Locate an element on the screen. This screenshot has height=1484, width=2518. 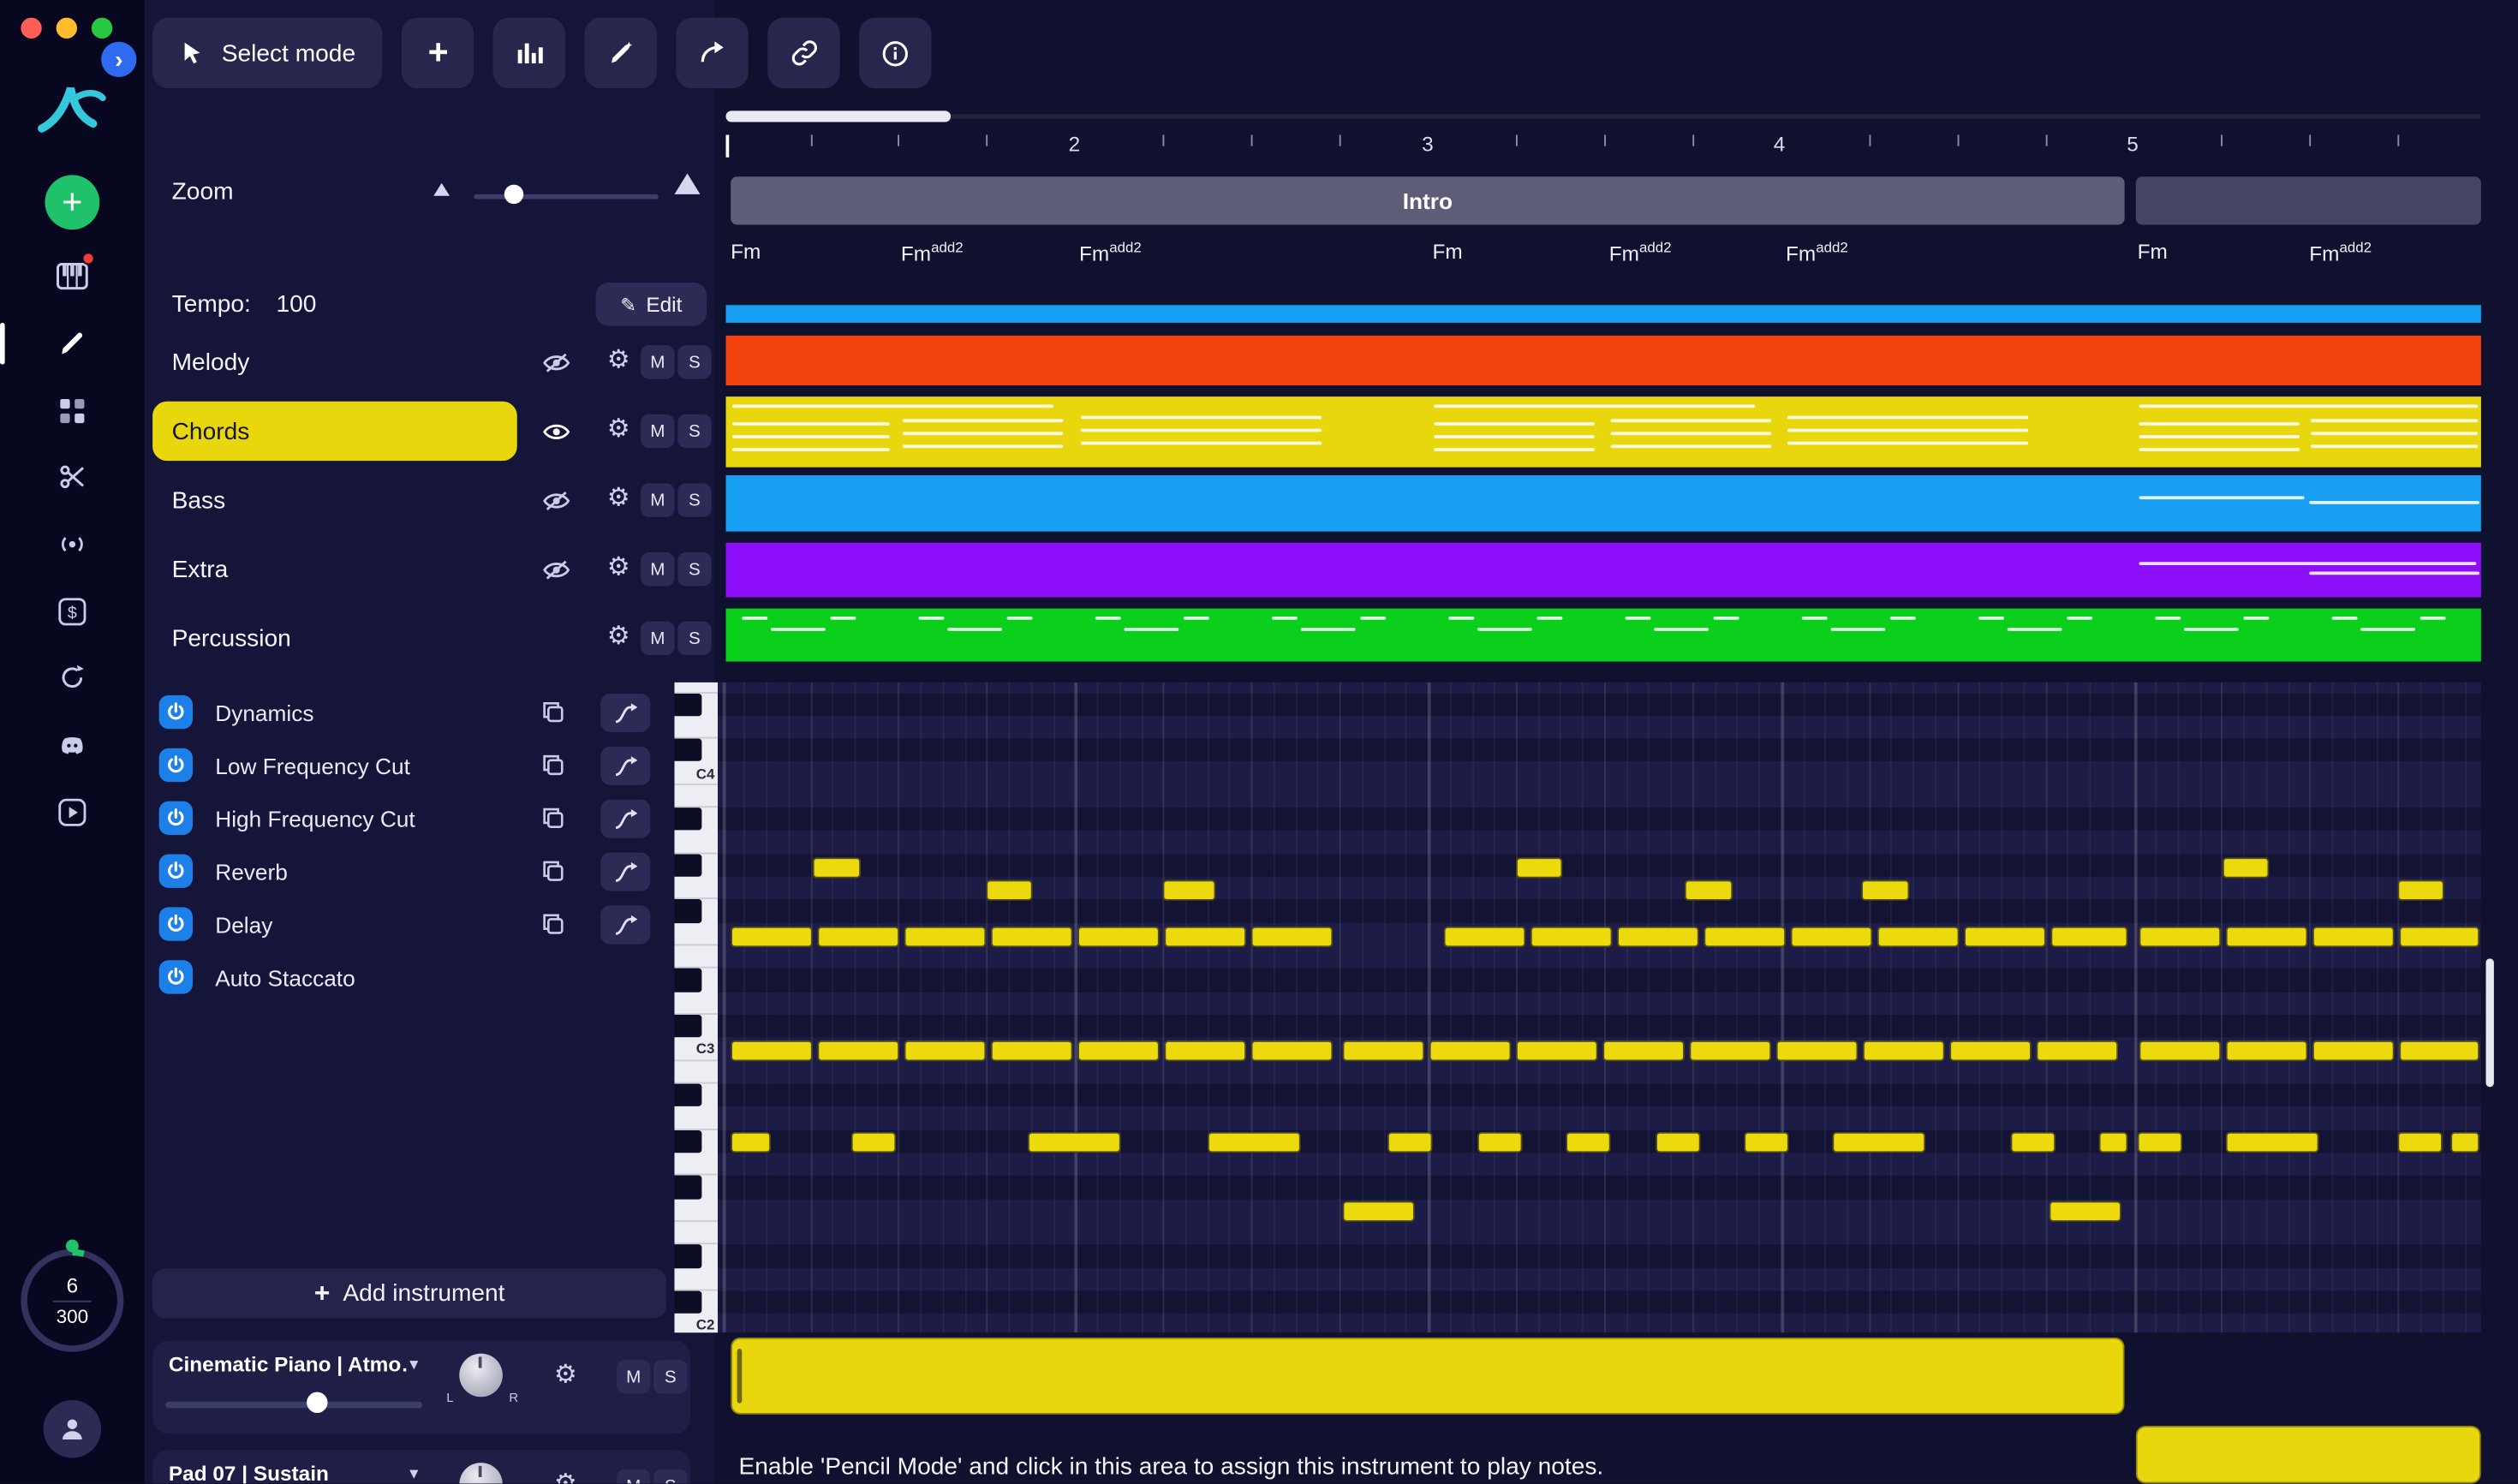
lane-extra is located at coordinates (1603, 570).